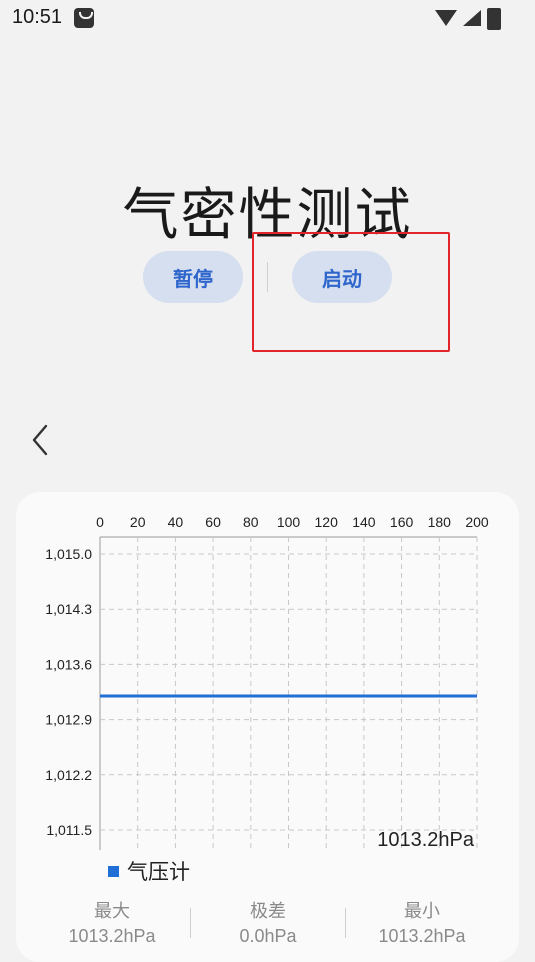 This screenshot has height=962, width=535. What do you see at coordinates (112, 911) in the screenshot?
I see `stat-max-label: 最大` at bounding box center [112, 911].